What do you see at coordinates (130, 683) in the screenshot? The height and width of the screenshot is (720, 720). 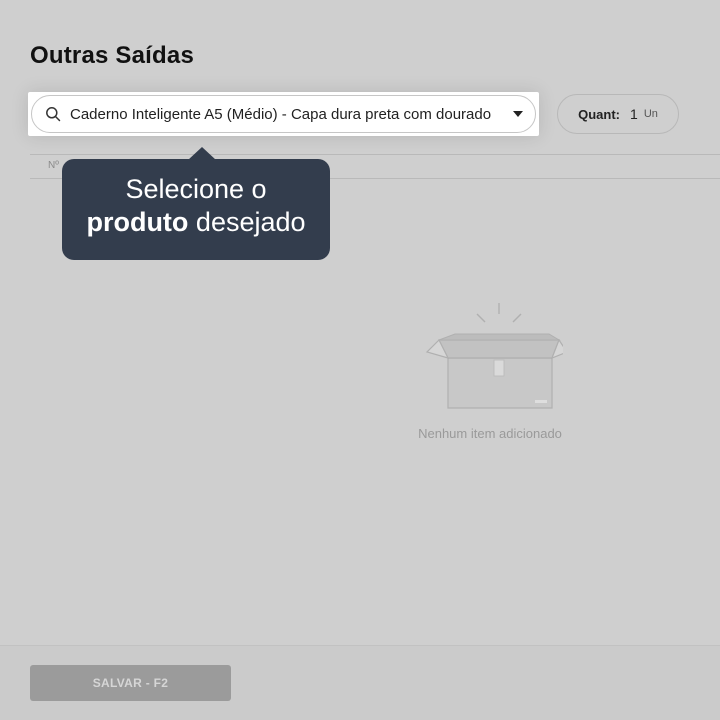 I see `save-button: SALVAR - F2` at bounding box center [130, 683].